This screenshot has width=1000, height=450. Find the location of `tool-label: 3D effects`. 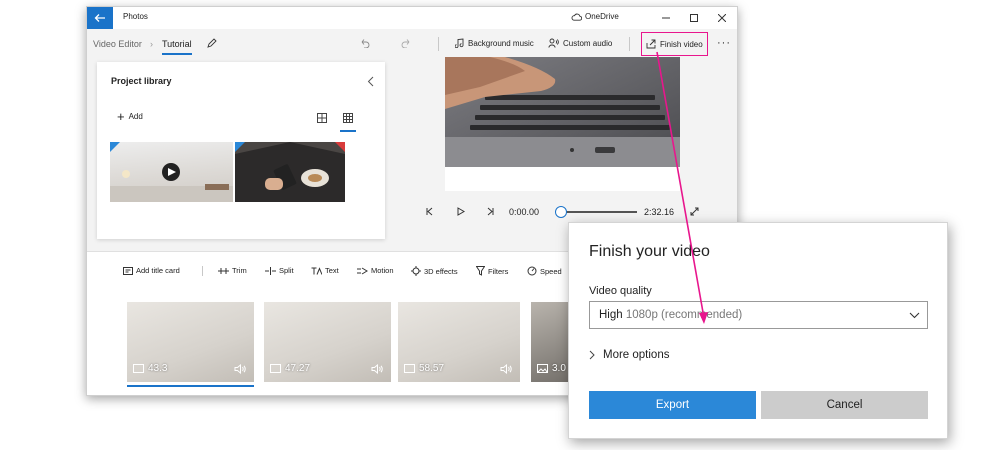

tool-label: 3D effects is located at coordinates (441, 271).